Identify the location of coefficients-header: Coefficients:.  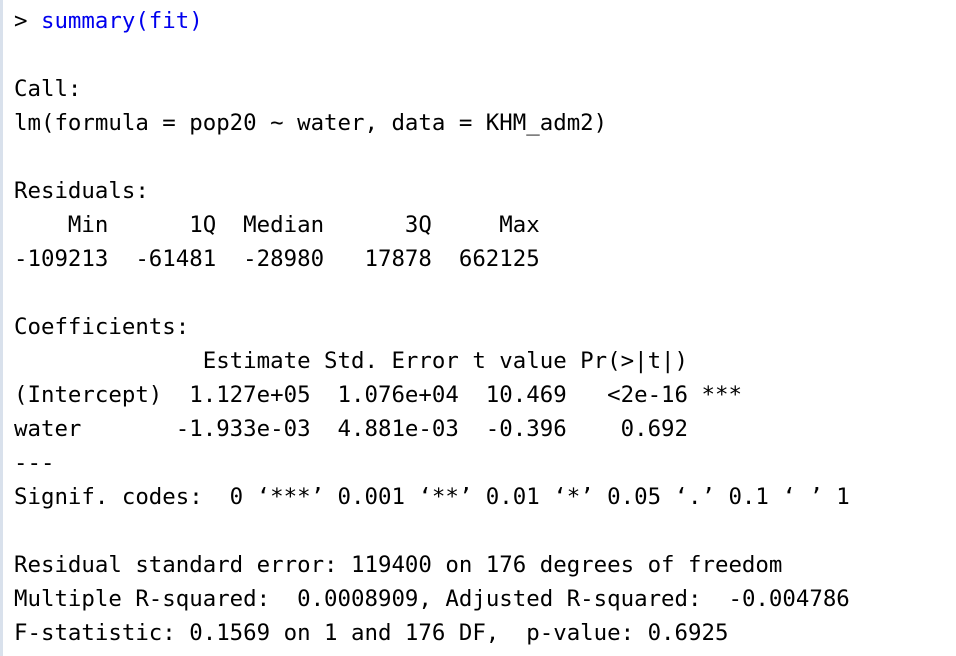
(102, 327).